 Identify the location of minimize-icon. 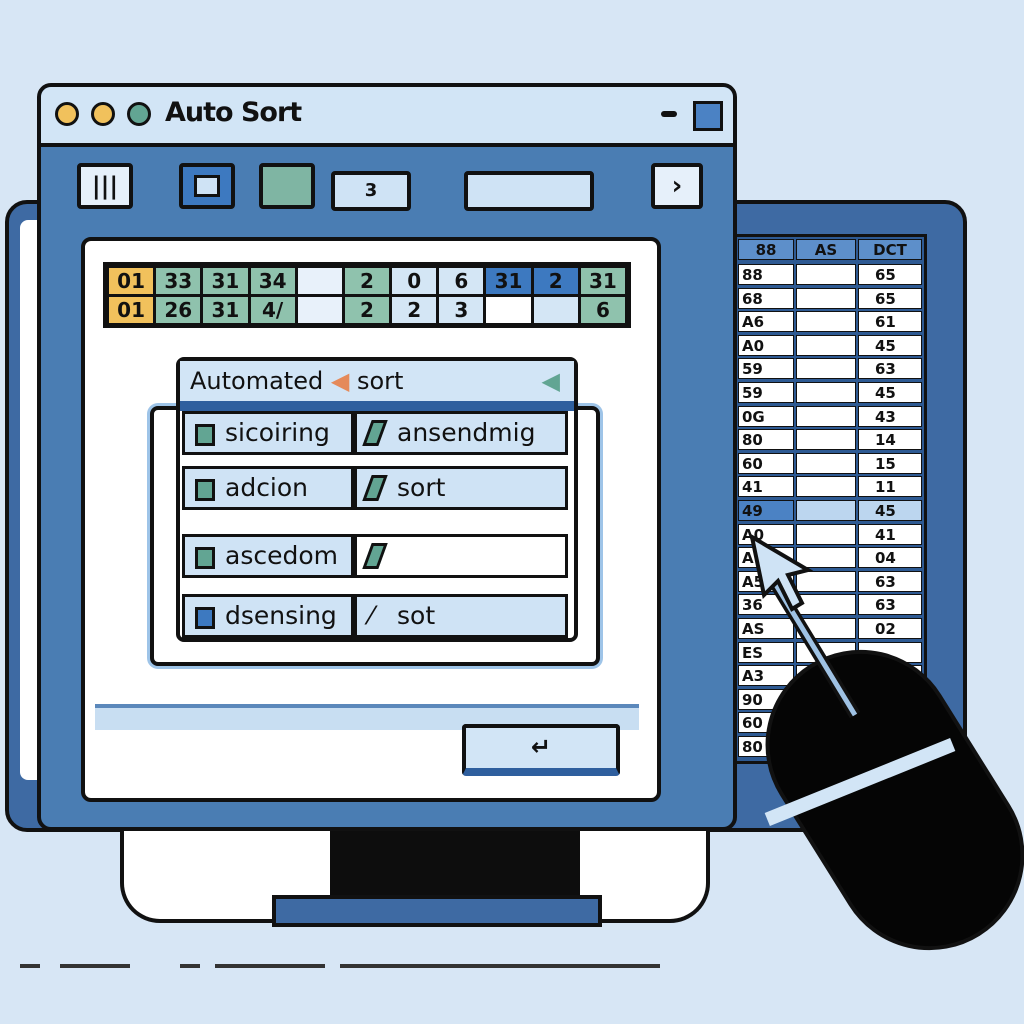
(669, 114).